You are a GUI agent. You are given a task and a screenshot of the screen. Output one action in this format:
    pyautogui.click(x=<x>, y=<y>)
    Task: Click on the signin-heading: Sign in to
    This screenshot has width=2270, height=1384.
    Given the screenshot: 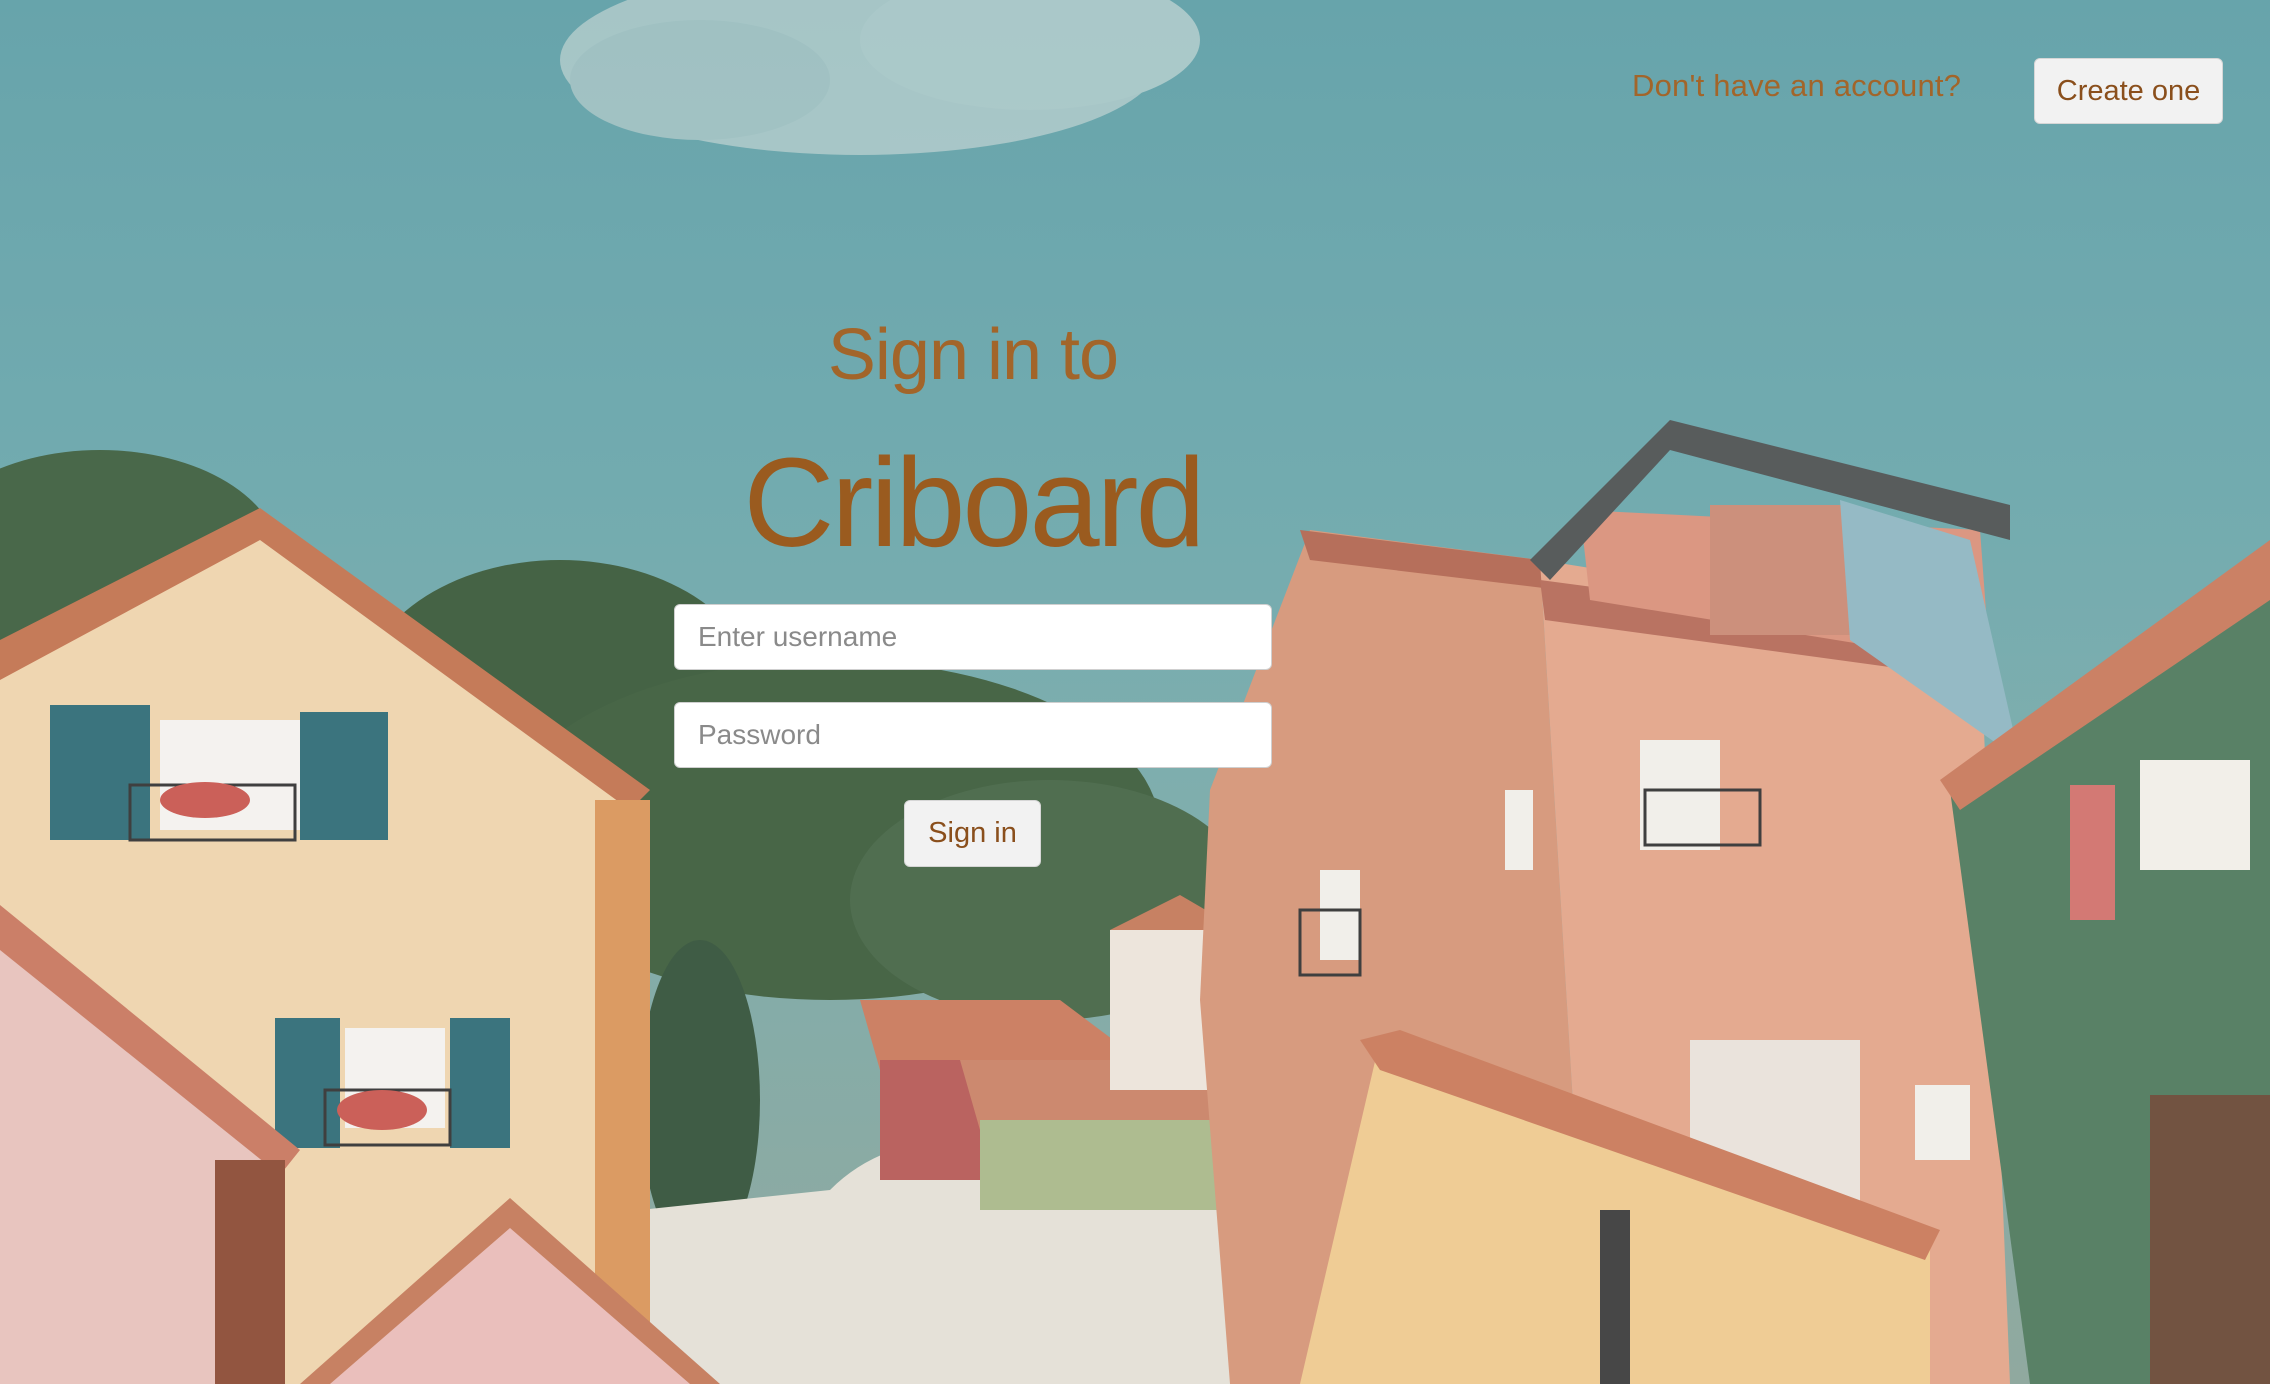 What is the action you would take?
    pyautogui.click(x=973, y=355)
    